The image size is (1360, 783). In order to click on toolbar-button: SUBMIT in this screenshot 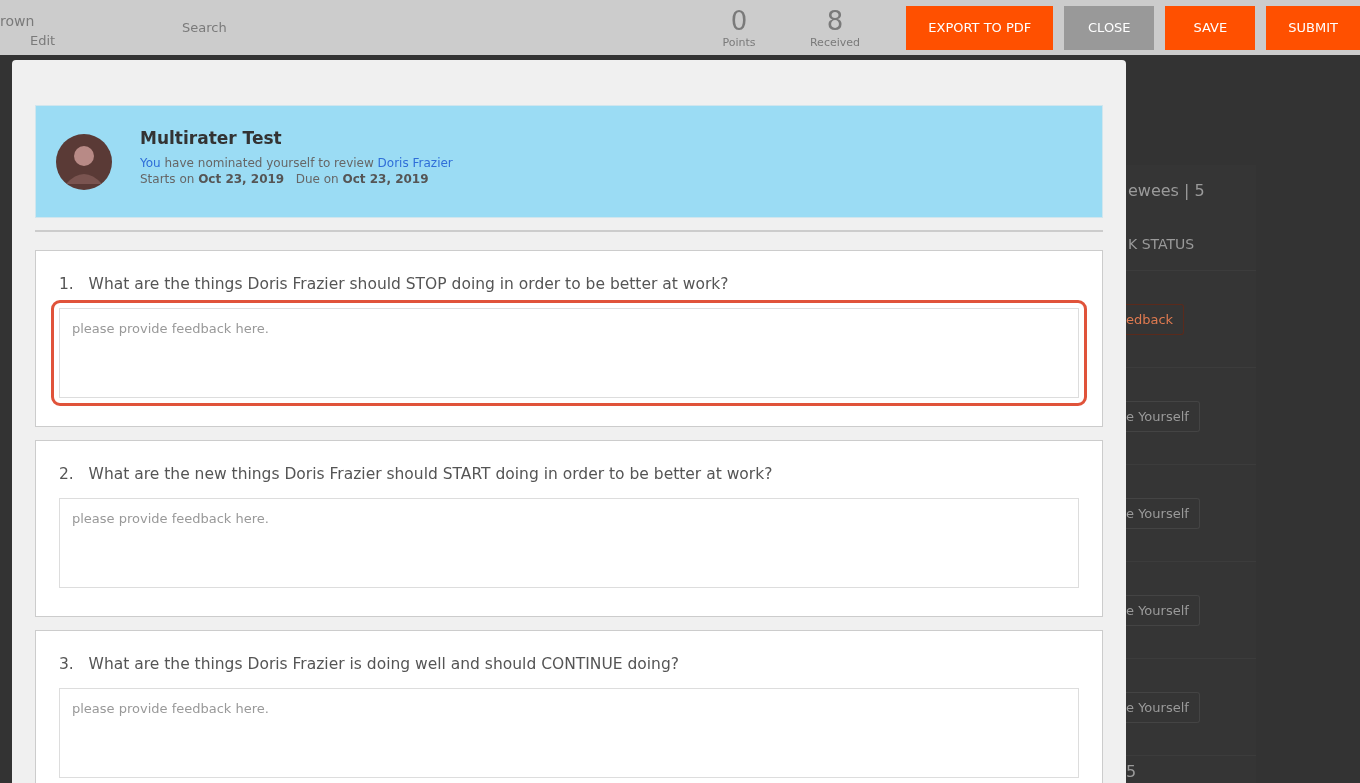, I will do `click(1313, 27)`.